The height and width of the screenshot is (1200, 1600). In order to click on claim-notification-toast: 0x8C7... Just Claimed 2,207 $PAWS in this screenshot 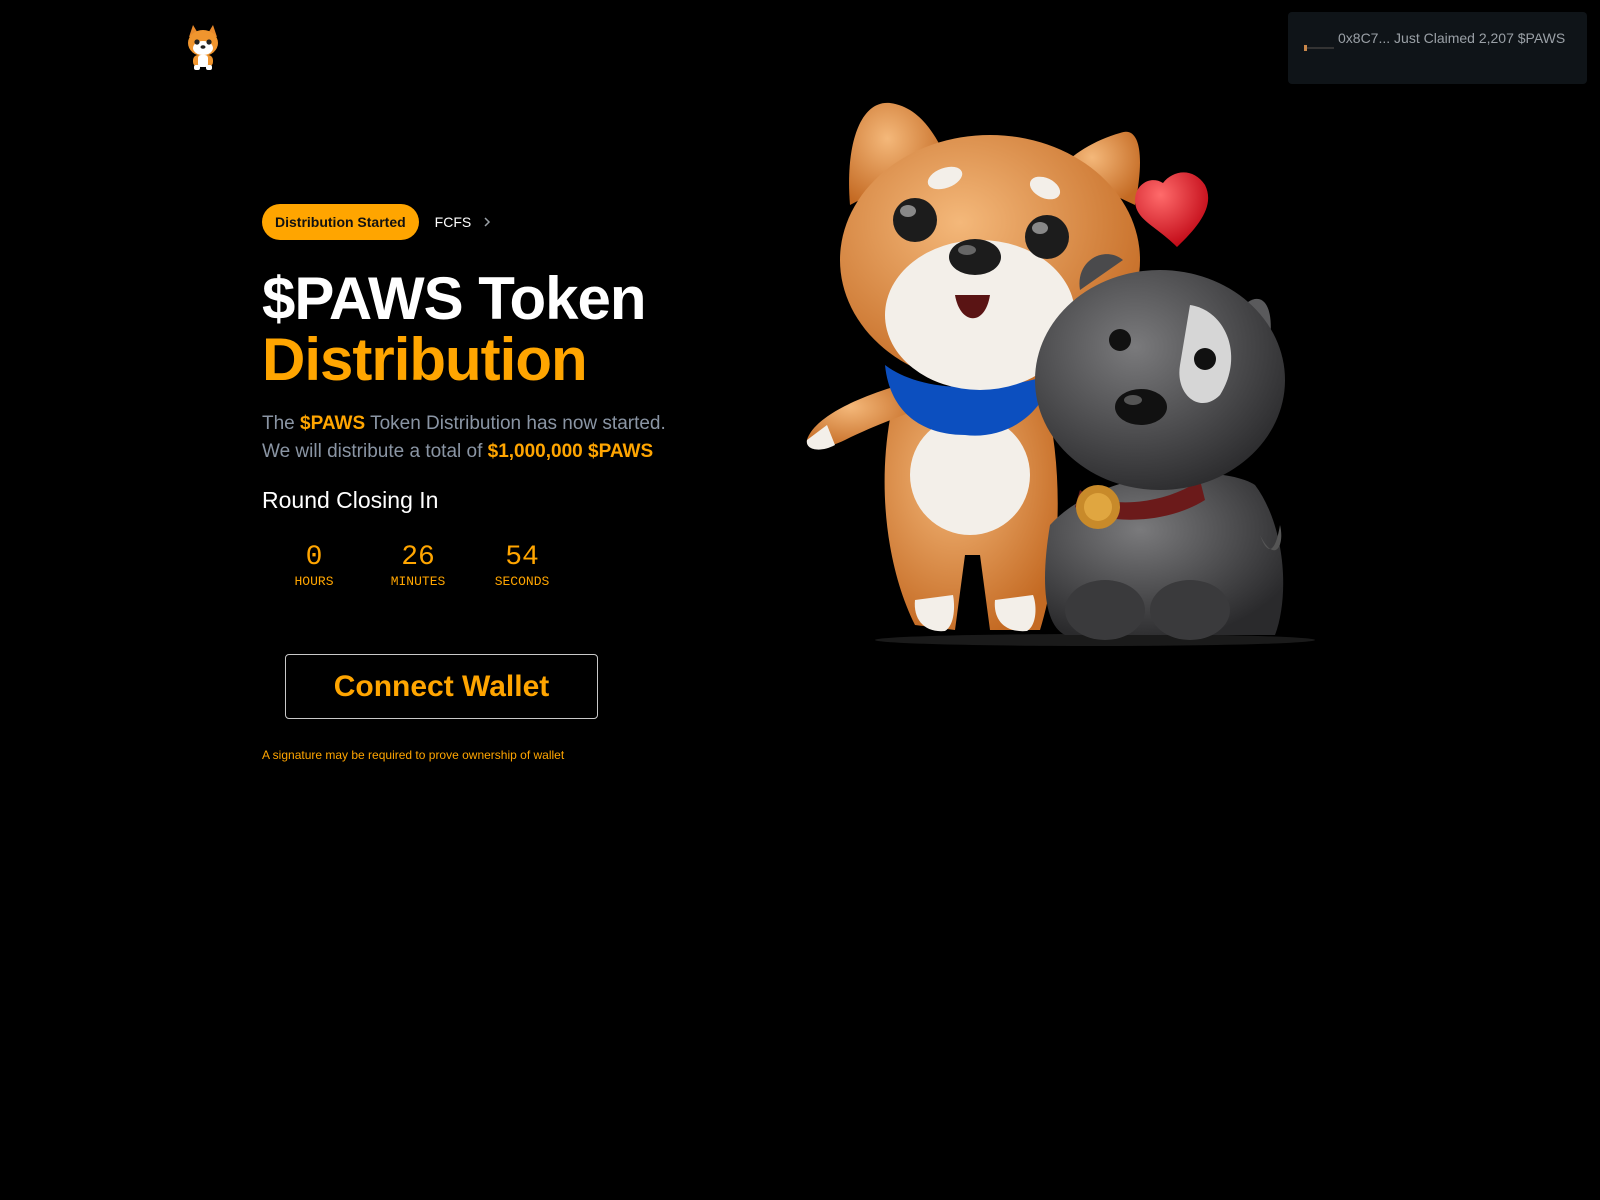, I will do `click(1437, 48)`.